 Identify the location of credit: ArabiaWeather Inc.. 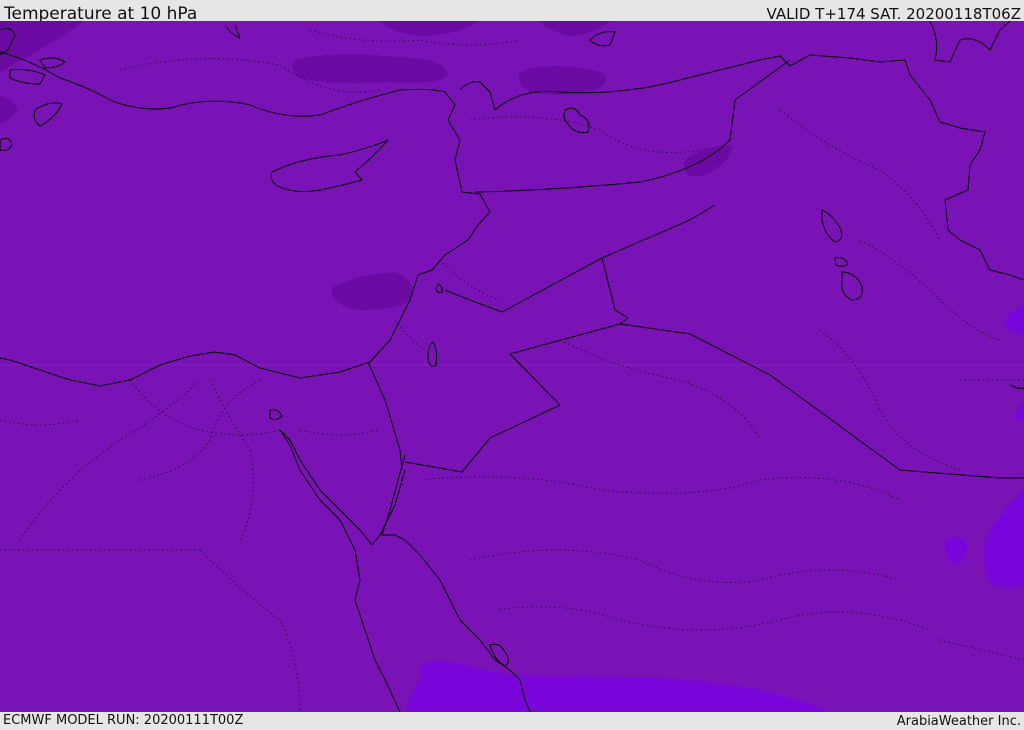
(958, 721).